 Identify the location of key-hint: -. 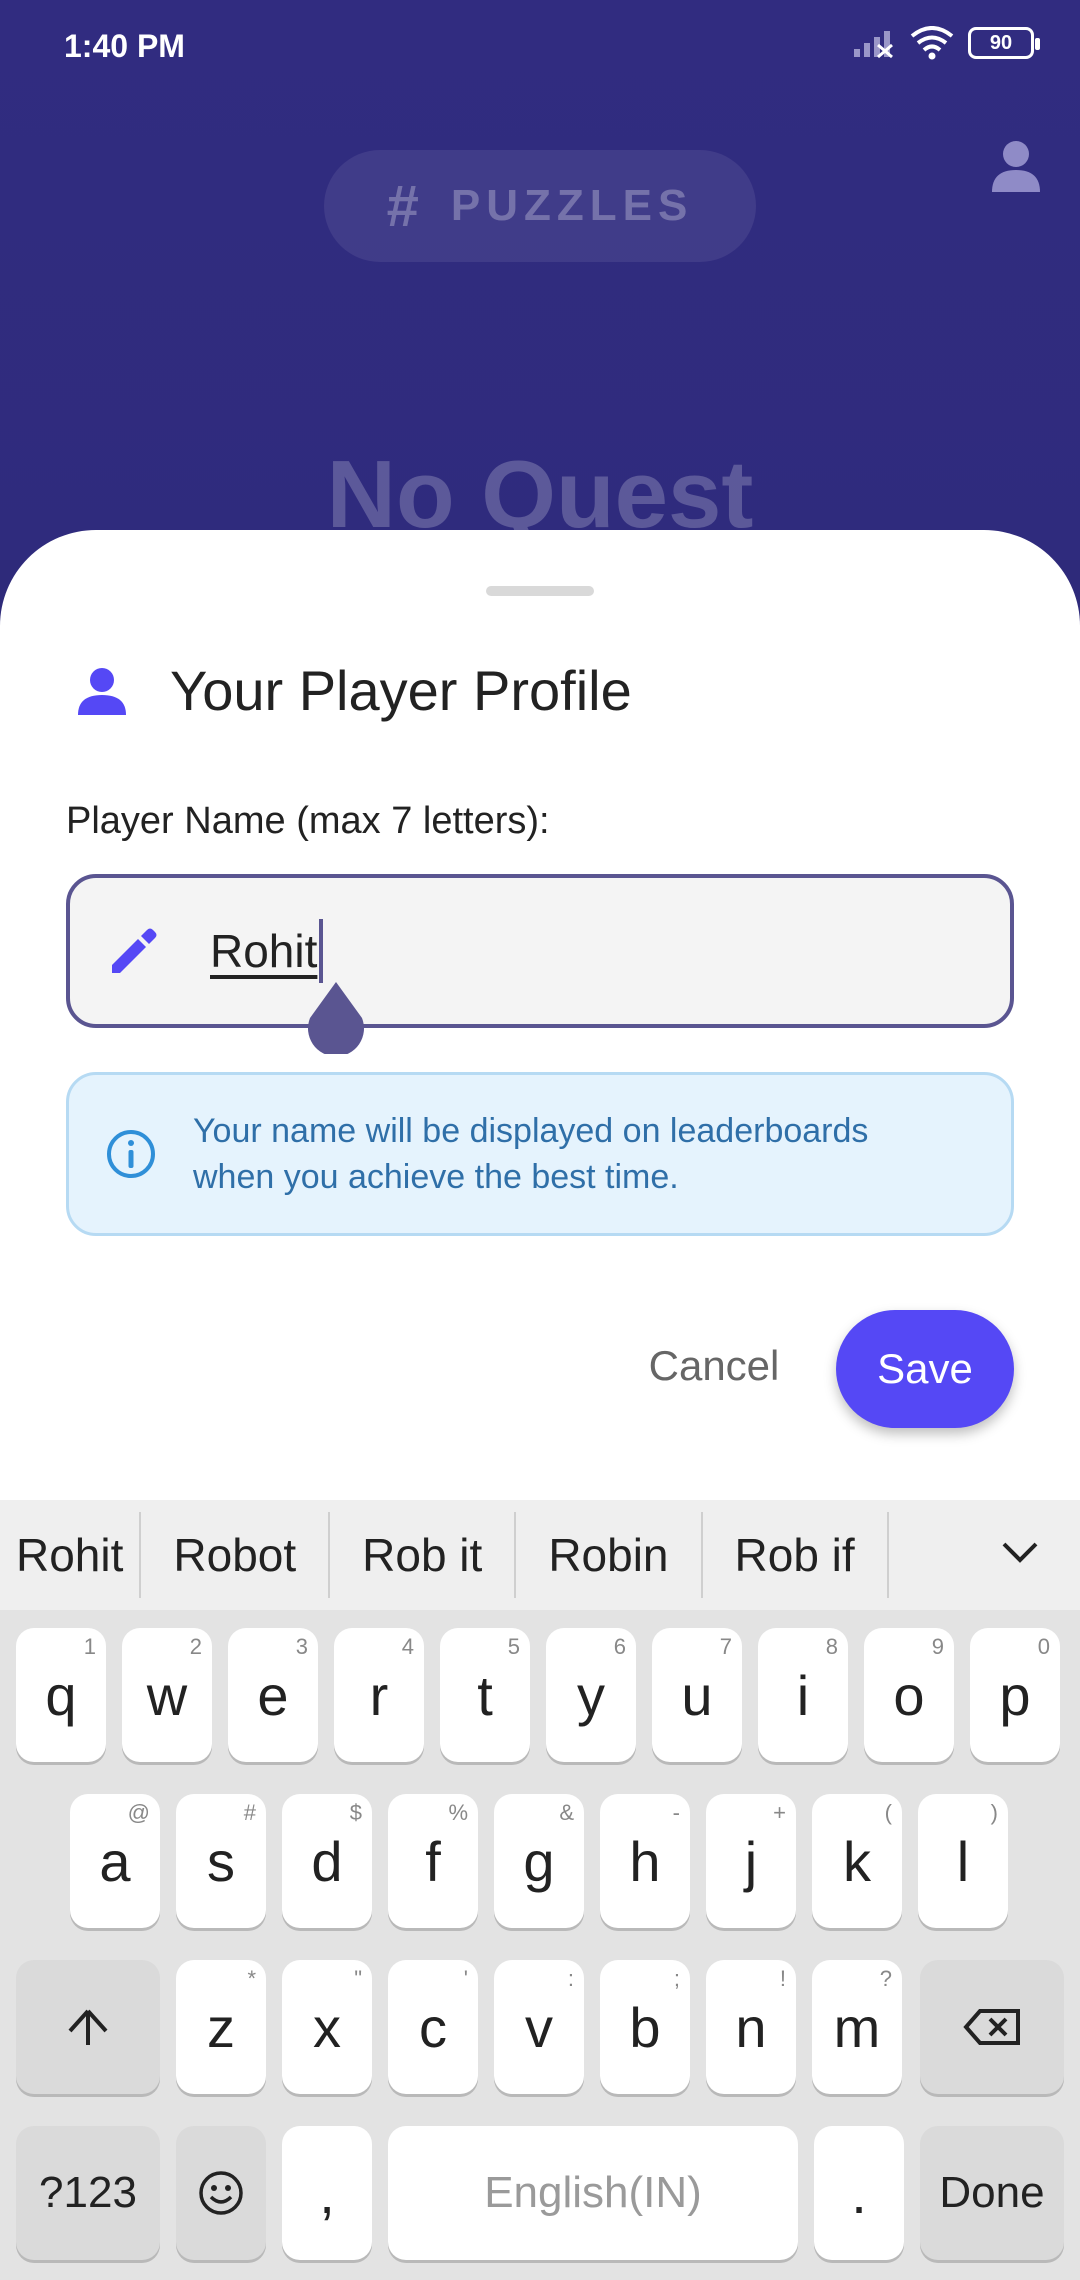
(676, 1812).